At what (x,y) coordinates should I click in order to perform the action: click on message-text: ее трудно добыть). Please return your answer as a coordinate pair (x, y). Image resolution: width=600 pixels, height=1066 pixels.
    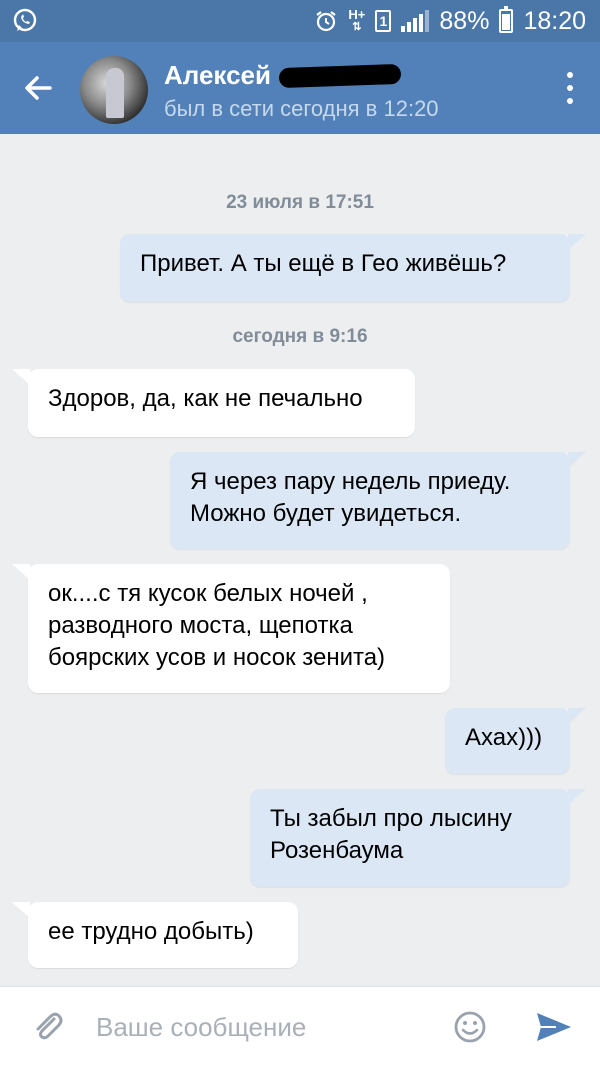
    Looking at the image, I should click on (151, 931).